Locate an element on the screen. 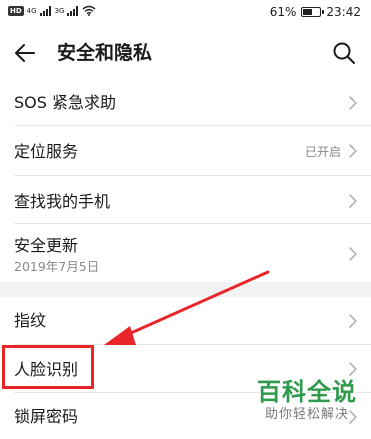 This screenshot has height=439, width=371. back-button is located at coordinates (25, 53).